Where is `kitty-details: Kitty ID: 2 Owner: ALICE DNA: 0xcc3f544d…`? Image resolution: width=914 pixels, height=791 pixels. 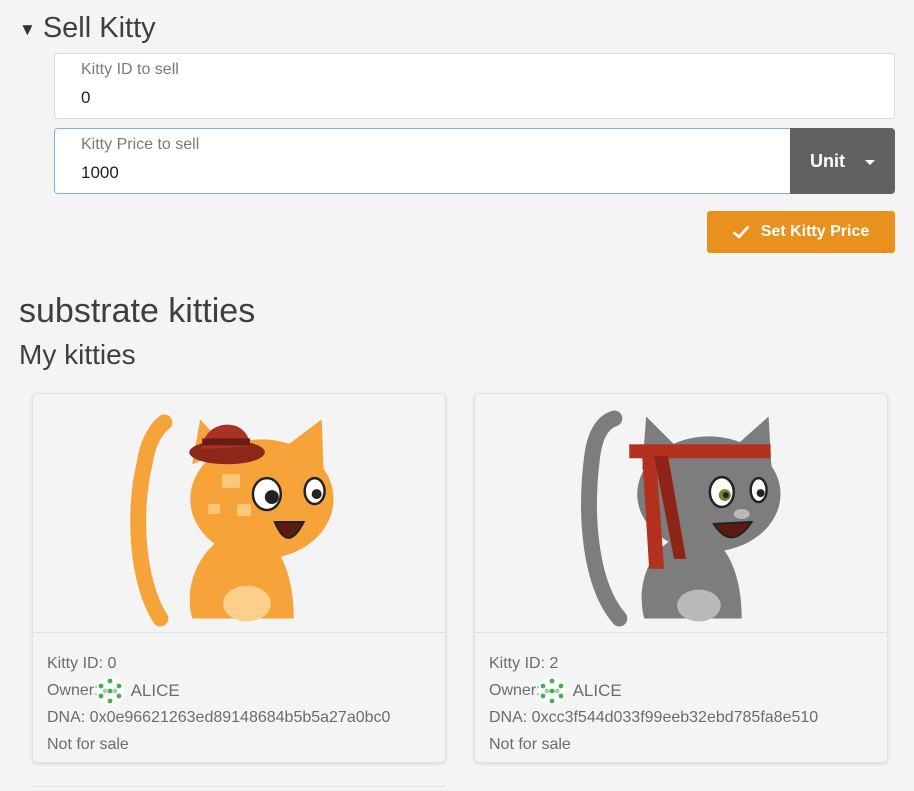 kitty-details: Kitty ID: 2 Owner: ALICE DNA: 0xcc3f544d… is located at coordinates (653, 704).